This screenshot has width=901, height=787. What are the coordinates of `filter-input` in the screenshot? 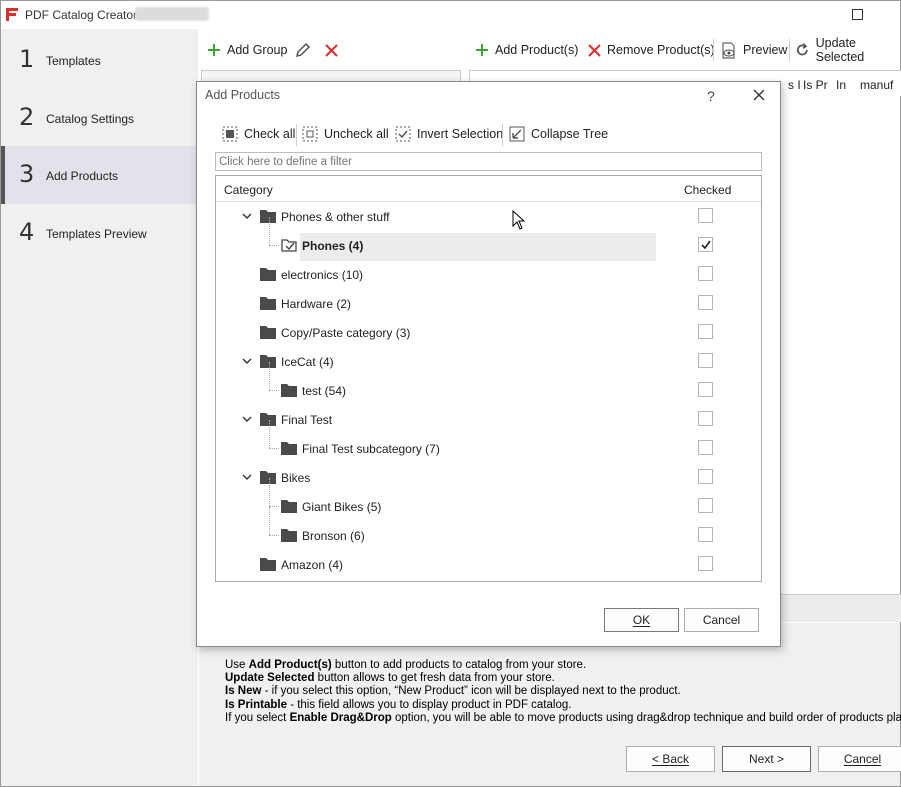 It's located at (488, 161).